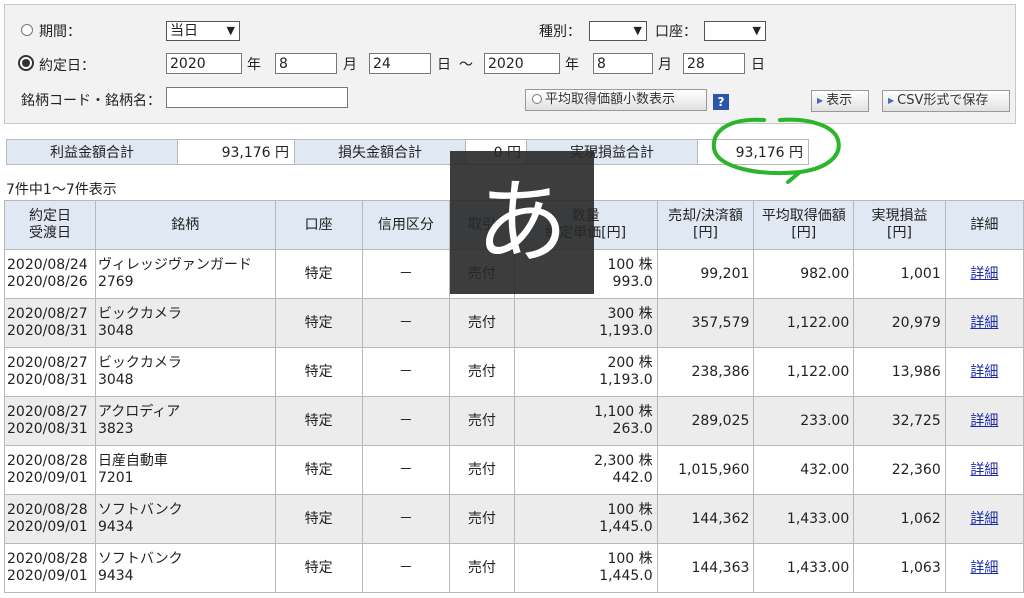 This screenshot has height=598, width=1024. Describe the element at coordinates (26, 63) in the screenshot. I see `trade-date-radio` at that location.